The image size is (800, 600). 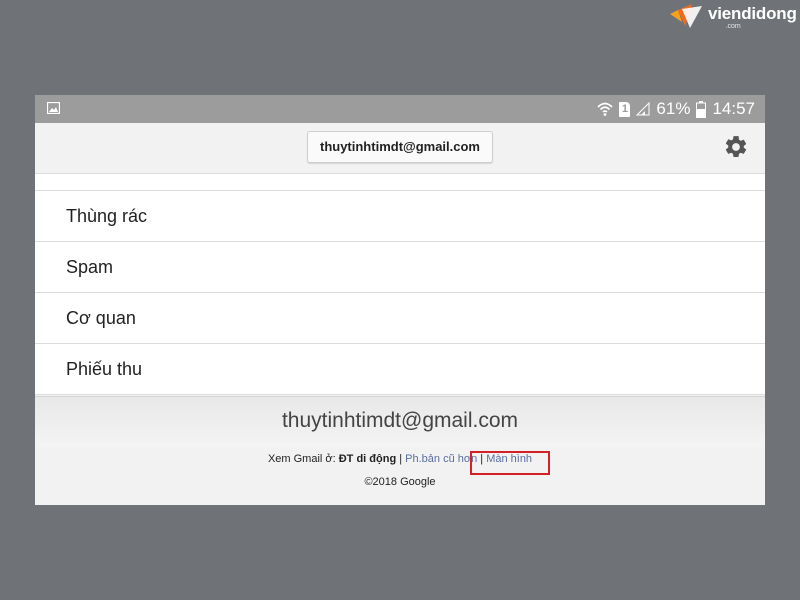 What do you see at coordinates (752, 13) in the screenshot?
I see `logo-brand: viendidong` at bounding box center [752, 13].